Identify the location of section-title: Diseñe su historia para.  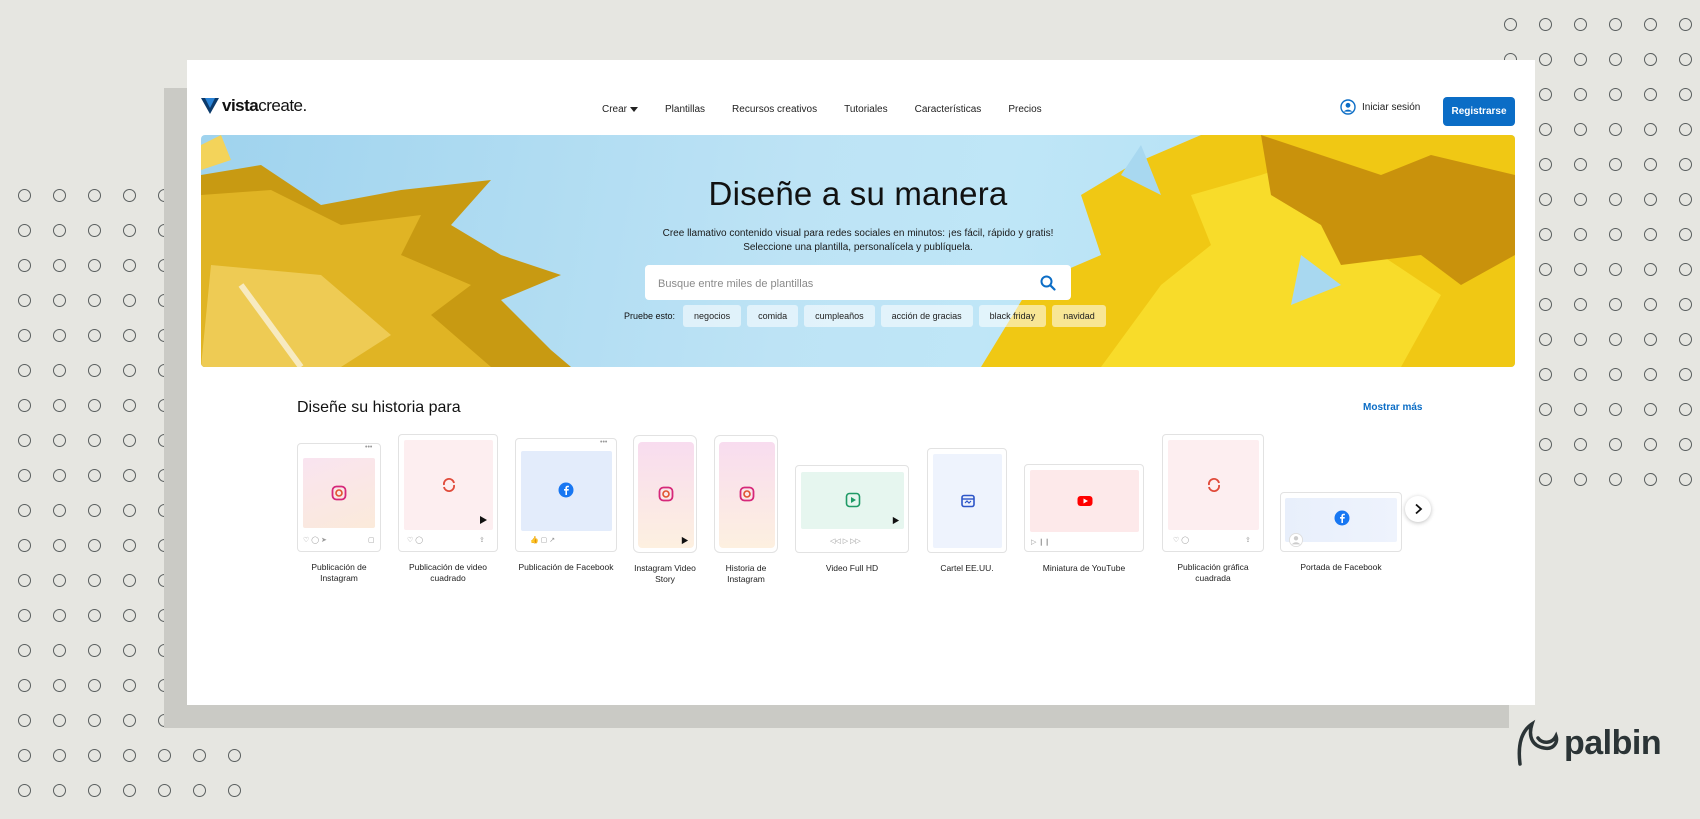
(379, 407).